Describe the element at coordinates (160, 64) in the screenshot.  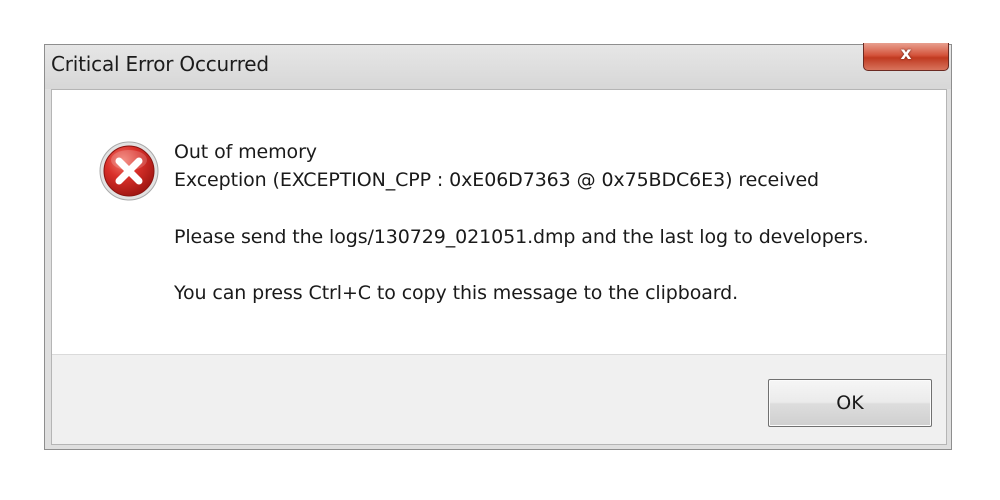
I see `dialog-title: Critical Error Occurred` at that location.